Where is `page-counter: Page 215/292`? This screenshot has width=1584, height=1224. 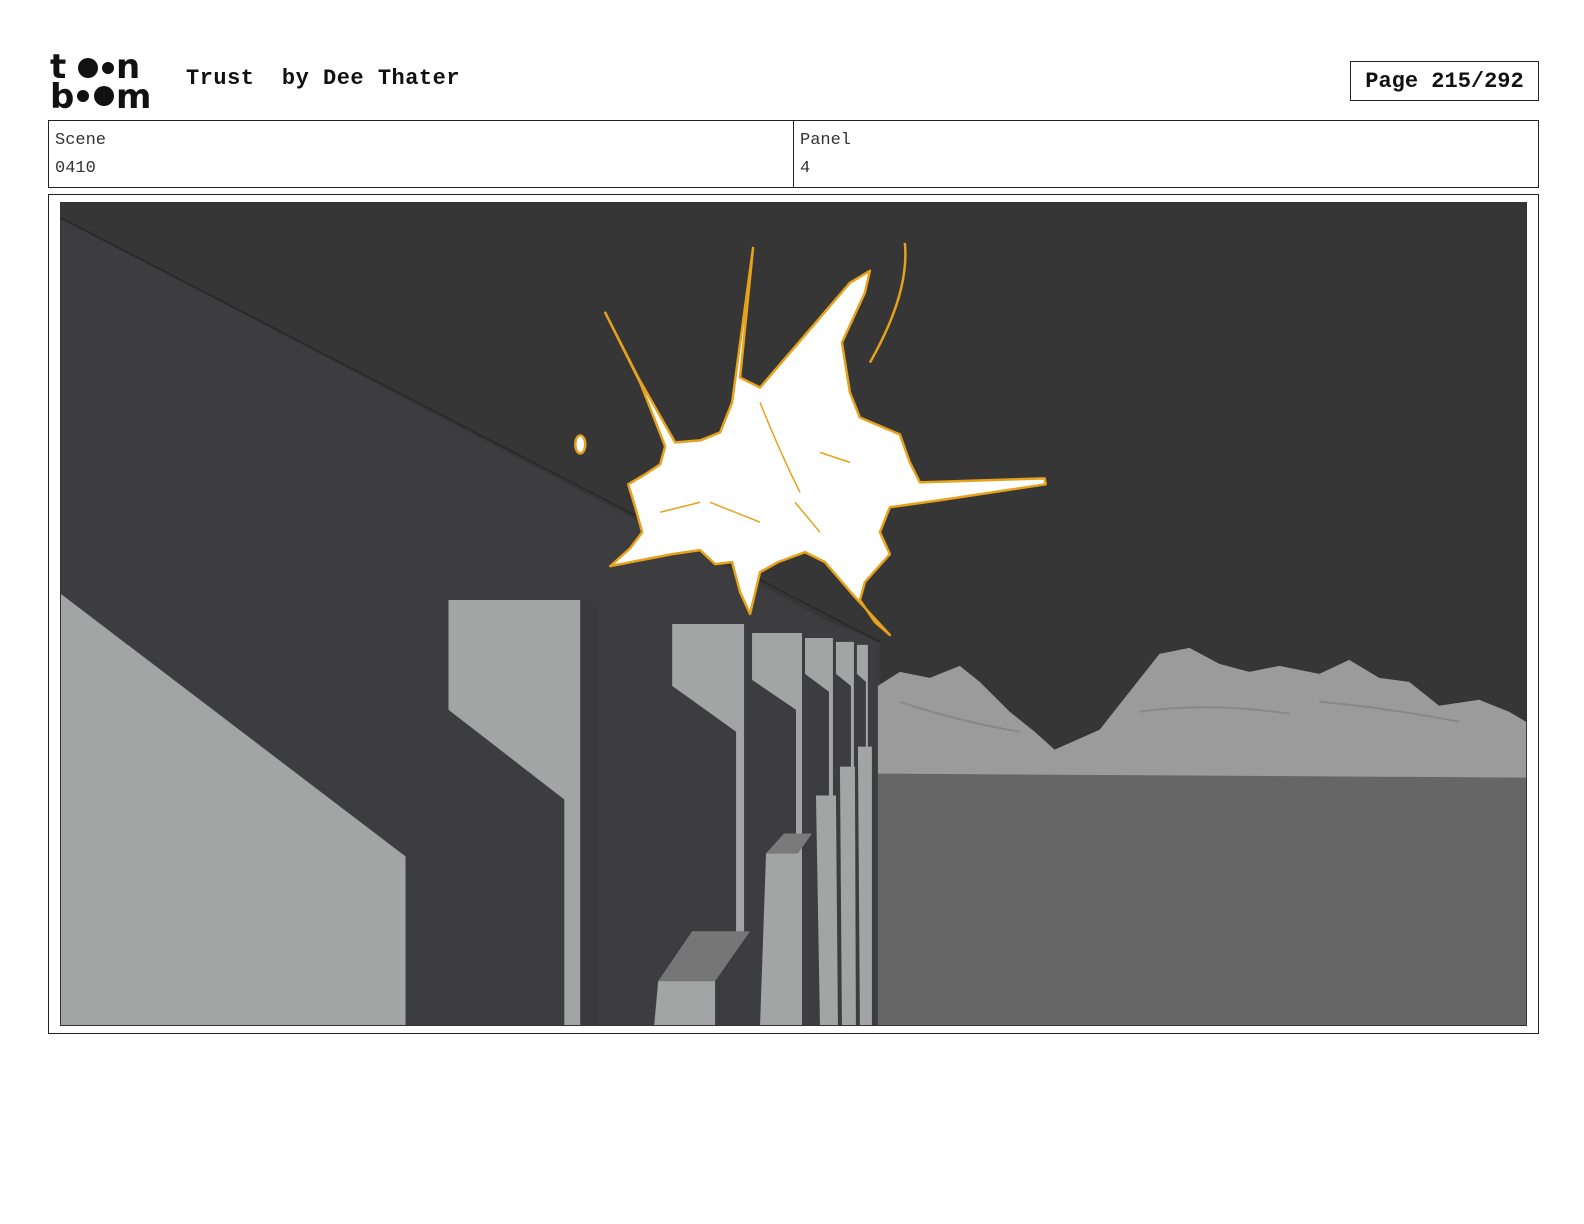 page-counter: Page 215/292 is located at coordinates (1444, 81).